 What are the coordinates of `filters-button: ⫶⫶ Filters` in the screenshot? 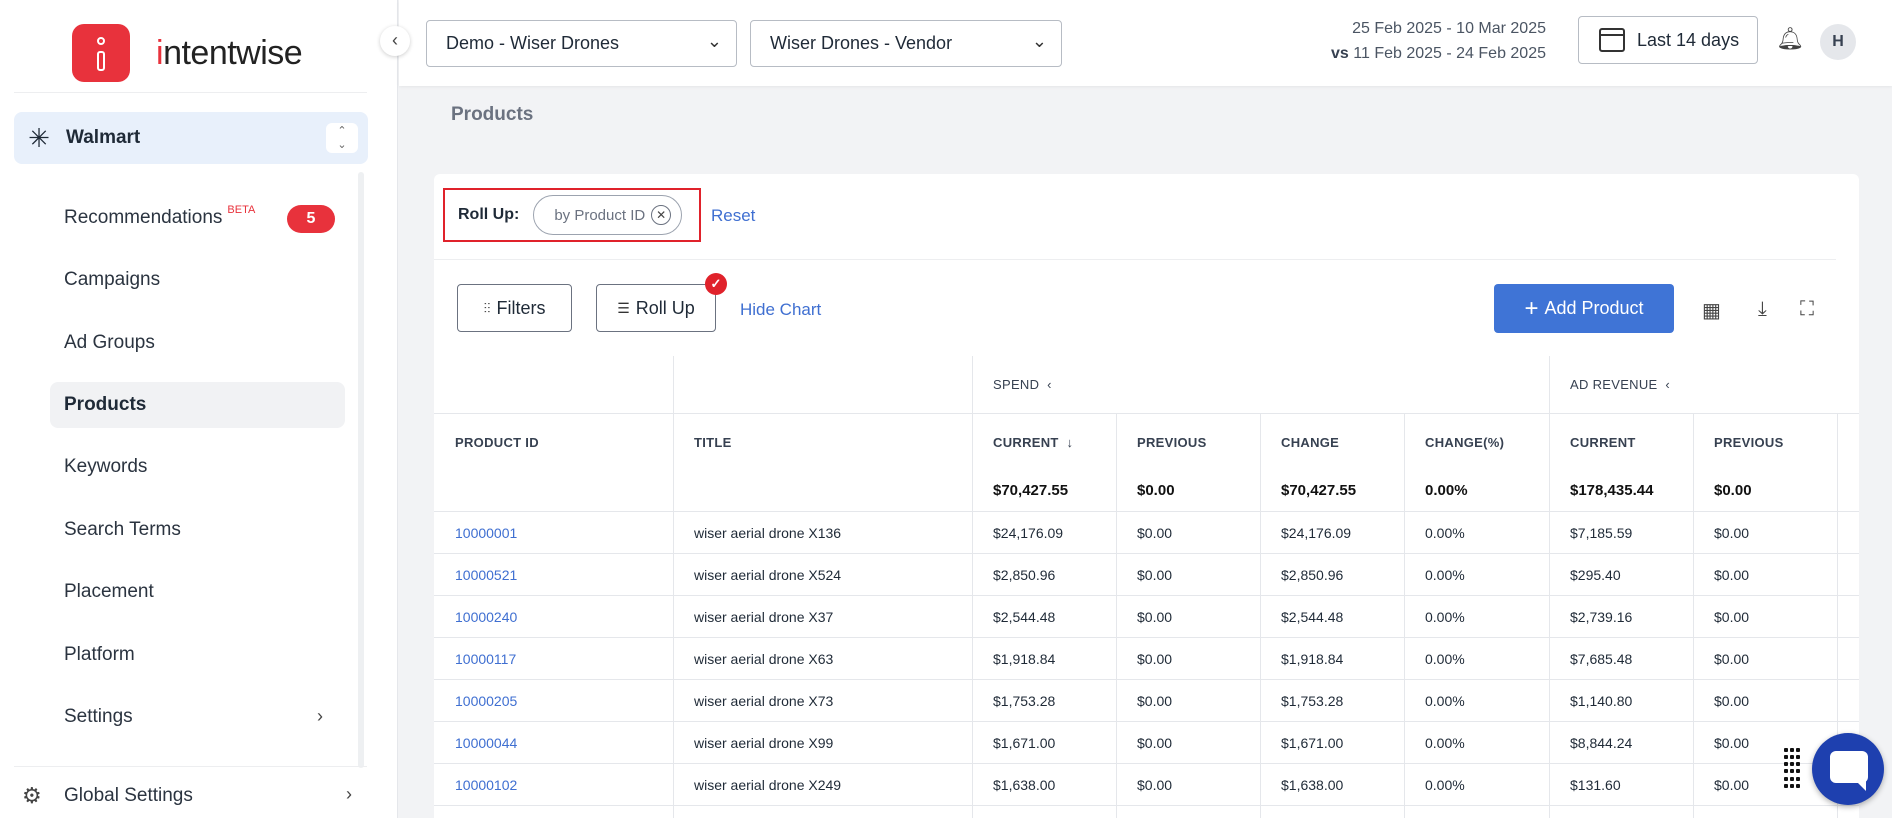 It's located at (514, 308).